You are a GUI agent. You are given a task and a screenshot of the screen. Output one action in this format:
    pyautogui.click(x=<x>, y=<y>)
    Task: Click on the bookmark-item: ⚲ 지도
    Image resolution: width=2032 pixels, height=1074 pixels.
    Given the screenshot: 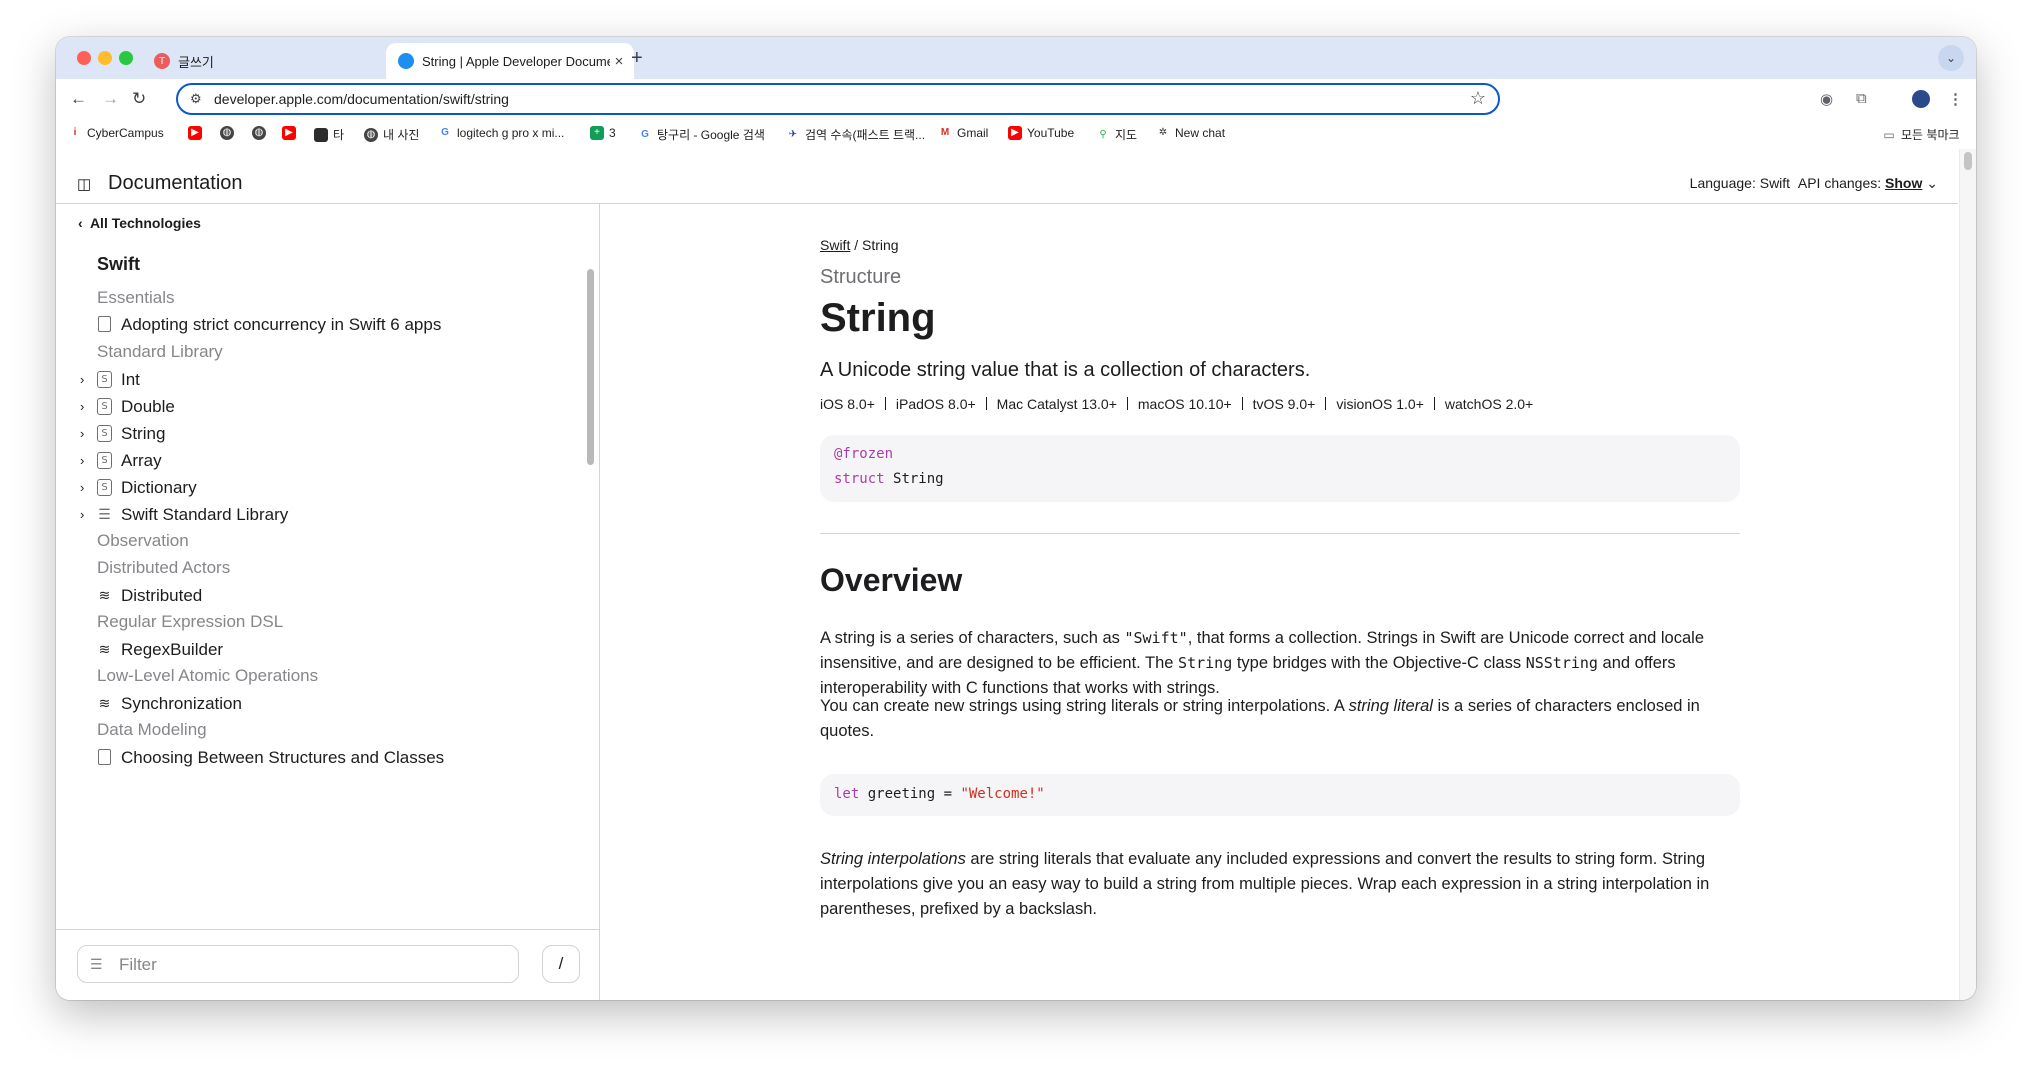 What is the action you would take?
    pyautogui.click(x=1116, y=134)
    